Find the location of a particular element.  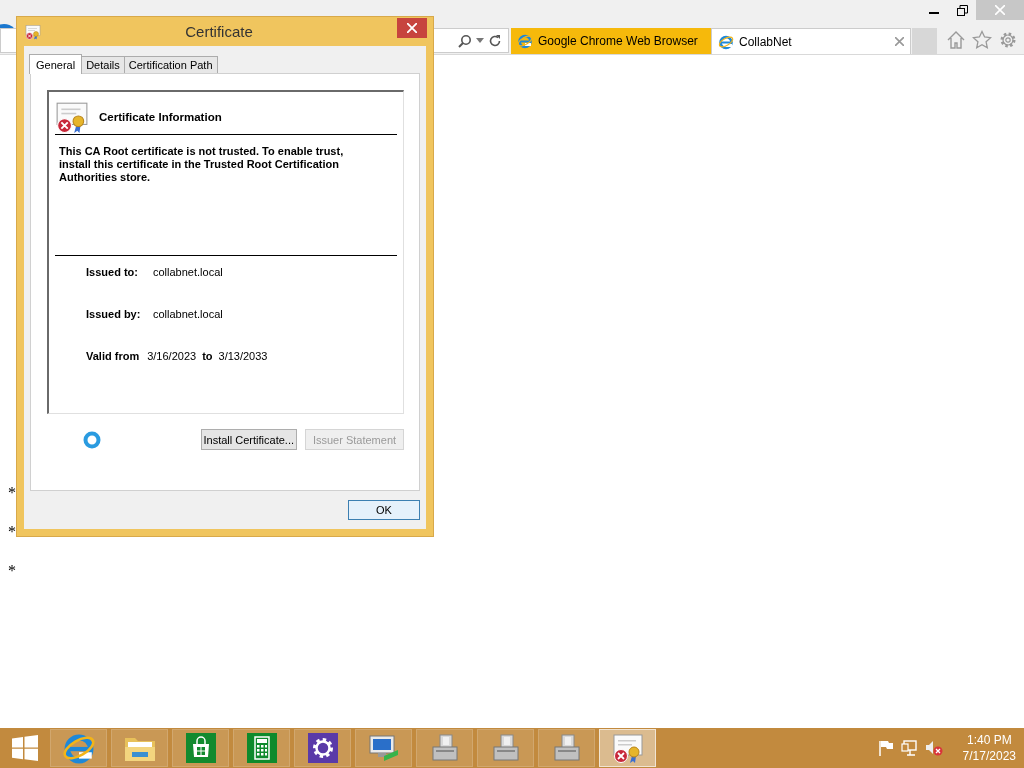

busy-cursor-icon is located at coordinates (92, 440).